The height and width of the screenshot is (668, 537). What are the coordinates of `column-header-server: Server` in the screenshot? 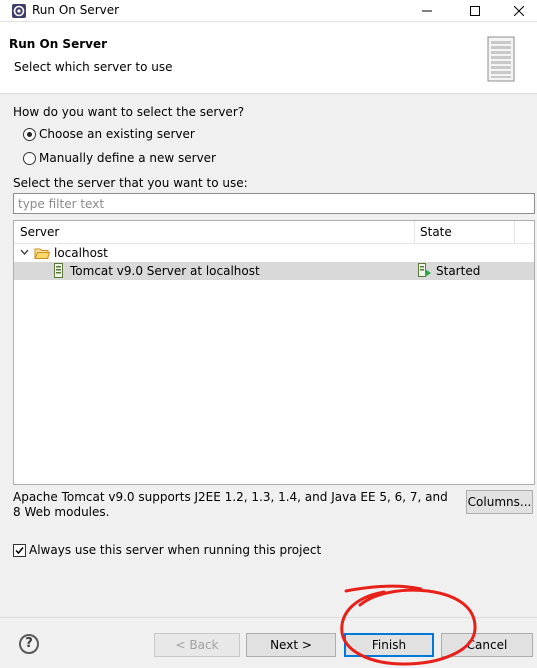 It's located at (39, 232).